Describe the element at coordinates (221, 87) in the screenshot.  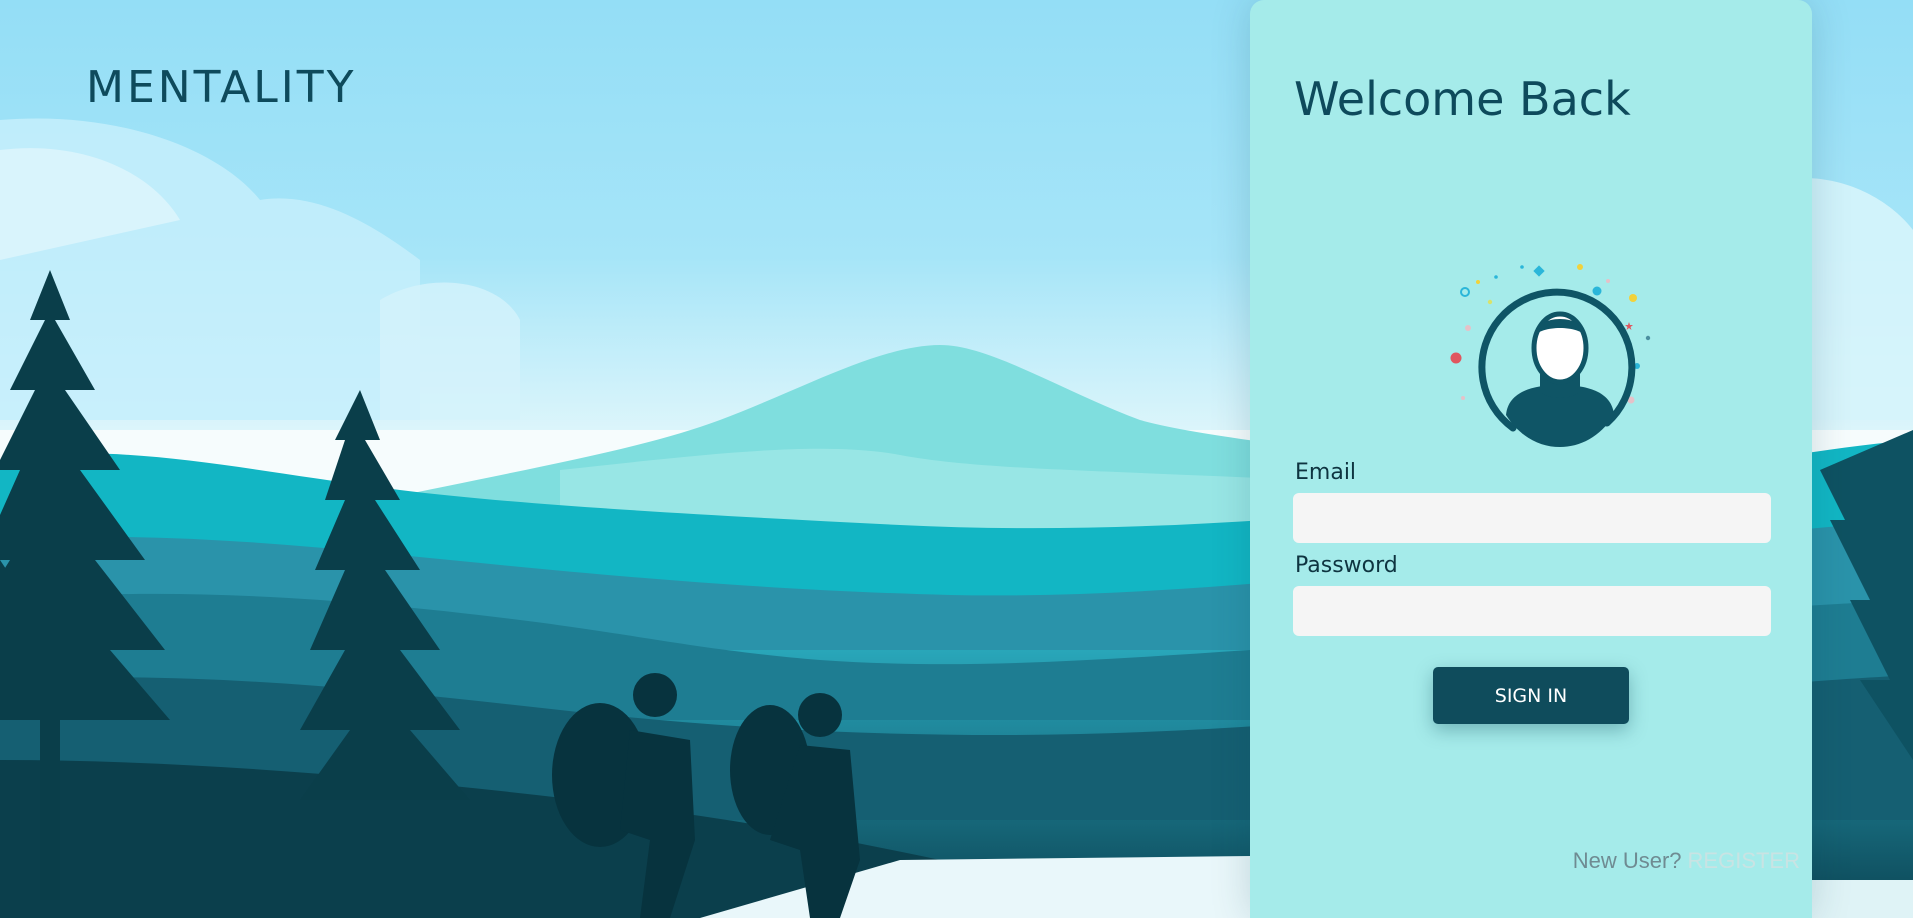
I see `brand-logo-text: MENTALITY` at that location.